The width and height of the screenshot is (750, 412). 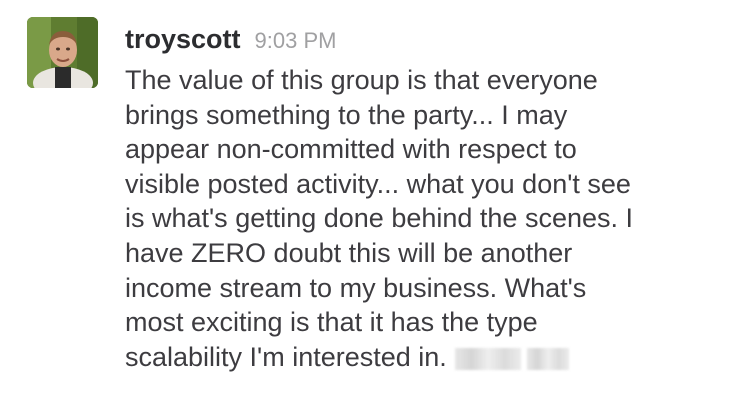 What do you see at coordinates (286, 356) in the screenshot?
I see `message-line-text: scalability I'm interested in.` at bounding box center [286, 356].